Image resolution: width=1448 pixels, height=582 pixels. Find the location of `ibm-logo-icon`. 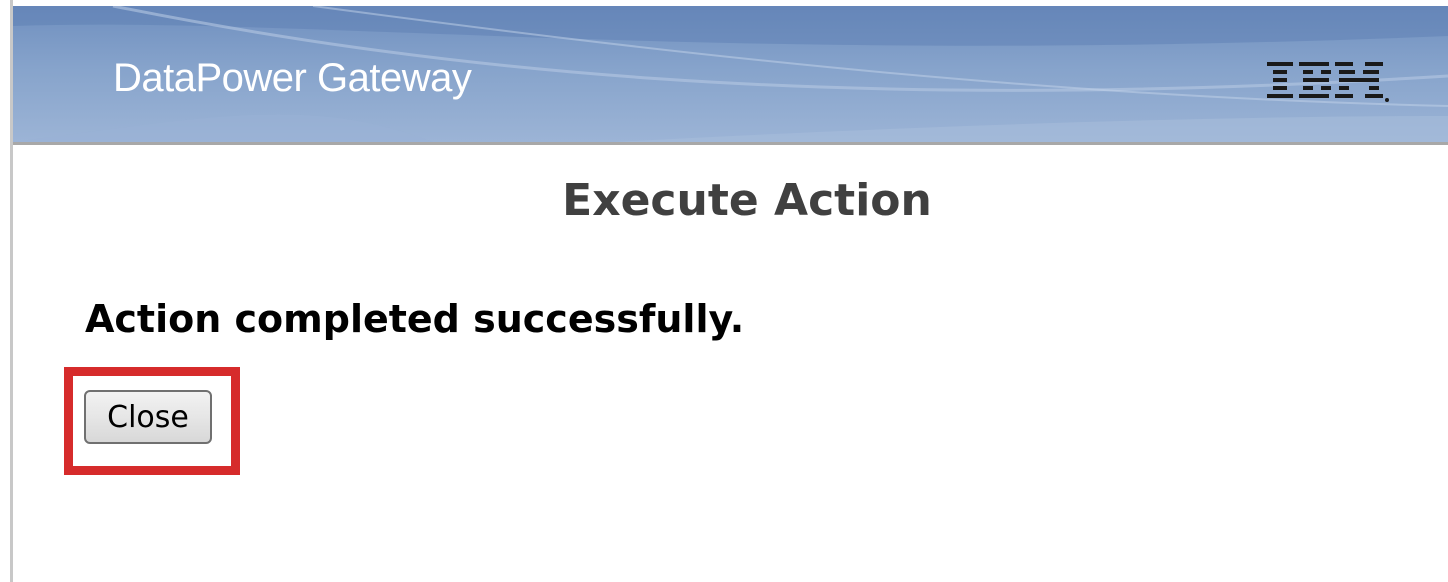

ibm-logo-icon is located at coordinates (1328, 82).